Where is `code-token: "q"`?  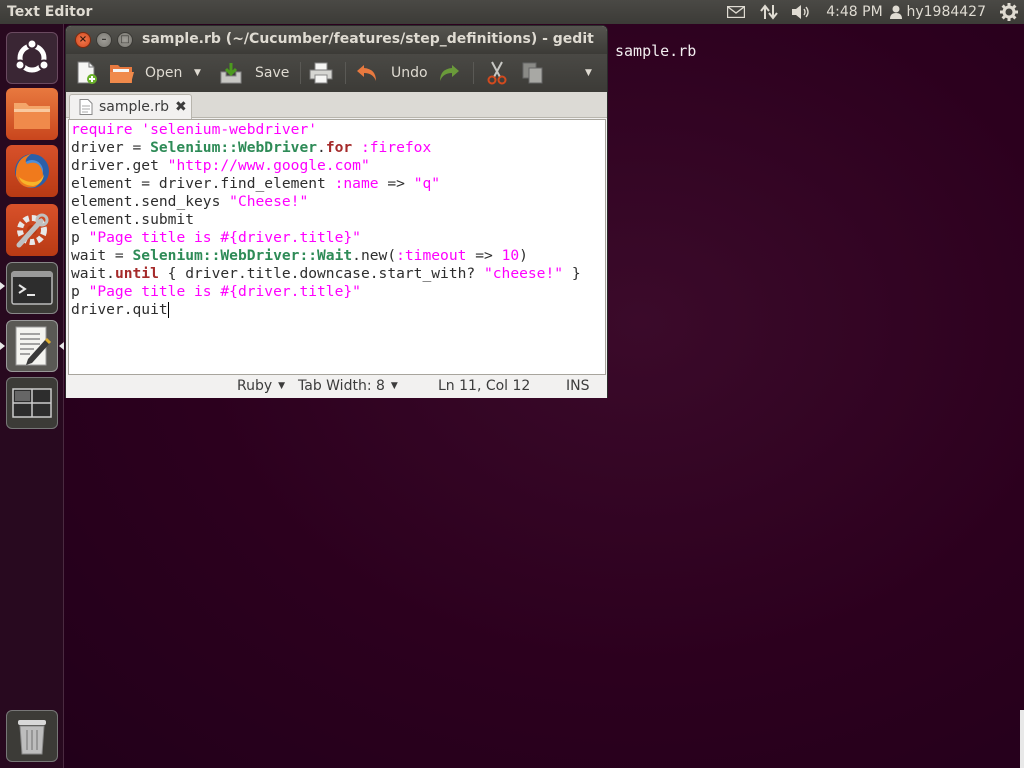
code-token: "q" is located at coordinates (427, 183).